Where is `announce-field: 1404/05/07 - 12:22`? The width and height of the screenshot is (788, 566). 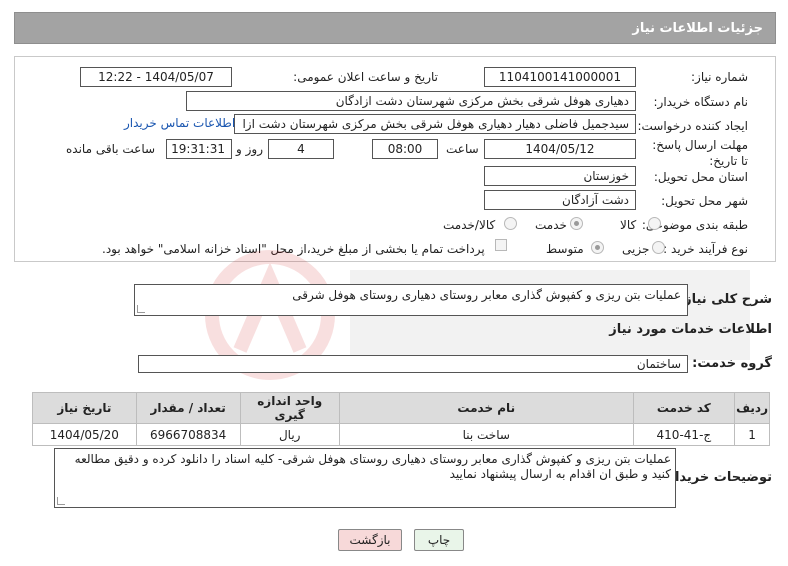 announce-field: 1404/05/07 - 12:22 is located at coordinates (156, 77).